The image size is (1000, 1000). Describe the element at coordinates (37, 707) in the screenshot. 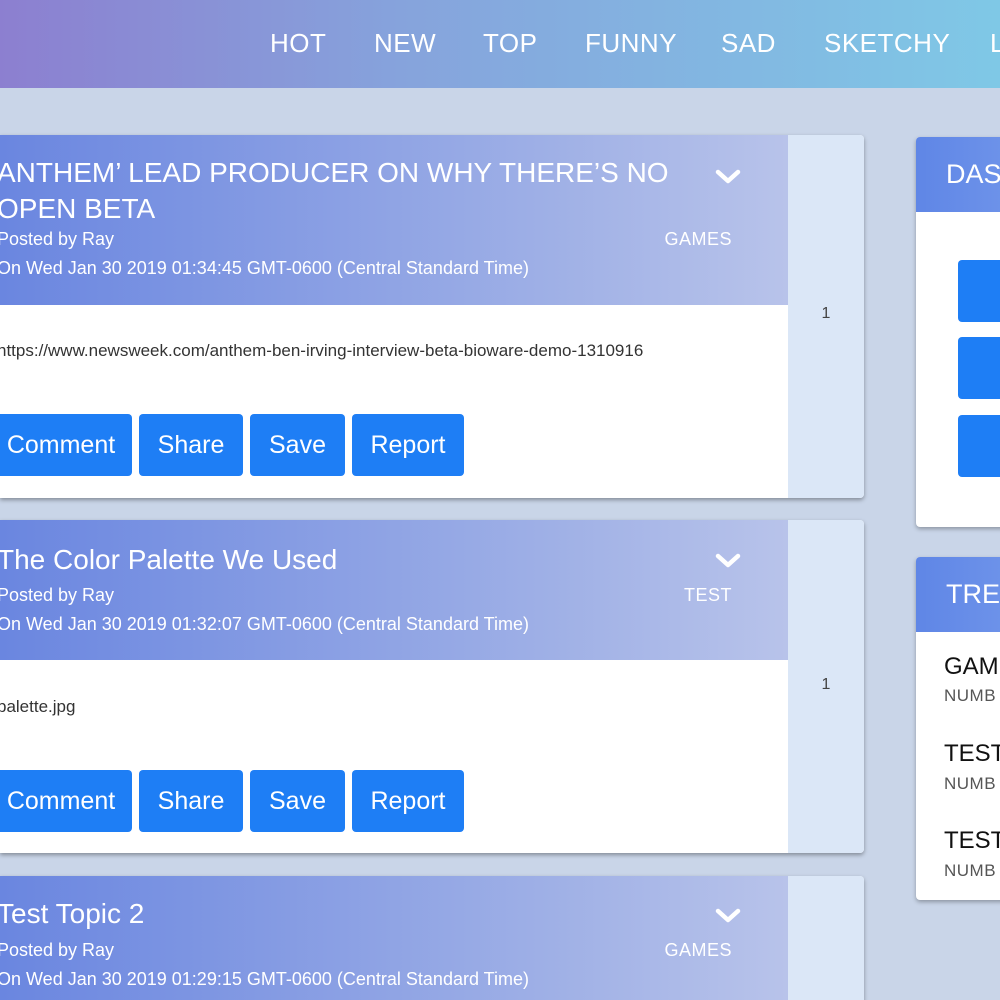

I see `post-link: palette.jpg` at that location.